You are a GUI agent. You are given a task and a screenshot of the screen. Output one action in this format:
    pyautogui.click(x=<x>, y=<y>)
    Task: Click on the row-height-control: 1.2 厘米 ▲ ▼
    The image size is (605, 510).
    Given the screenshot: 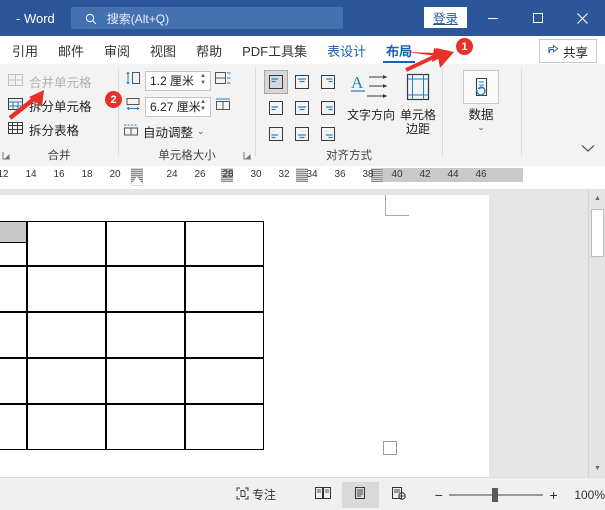 What is the action you would take?
    pyautogui.click(x=178, y=80)
    